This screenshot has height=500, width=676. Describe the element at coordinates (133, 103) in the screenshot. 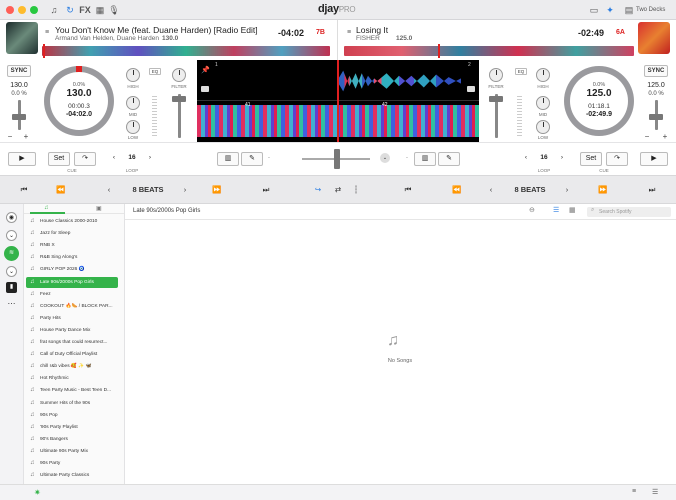

I see `eq-mid-knob-left` at that location.